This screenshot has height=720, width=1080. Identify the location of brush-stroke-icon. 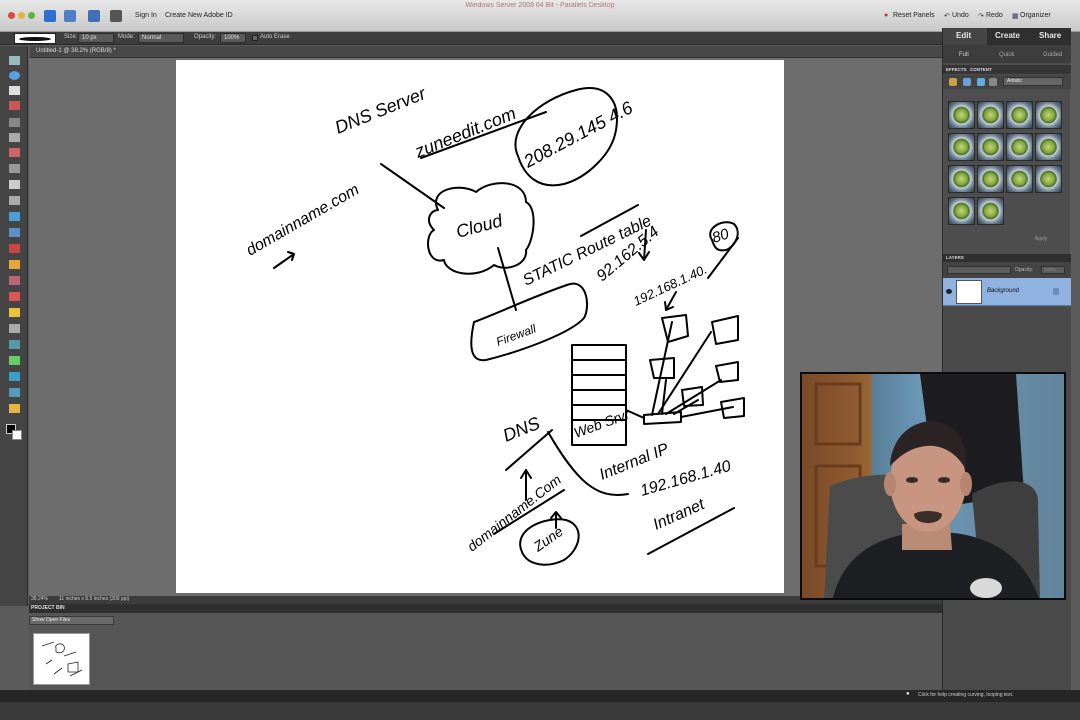
(35, 39).